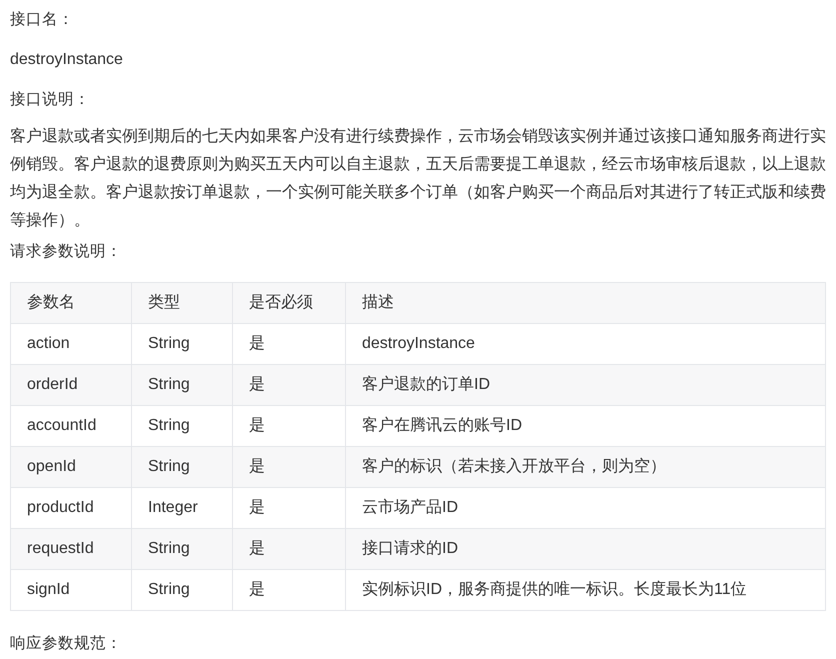 The width and height of the screenshot is (836, 659). Describe the element at coordinates (418, 344) in the screenshot. I see `table-cell-text: destroyInstance` at that location.